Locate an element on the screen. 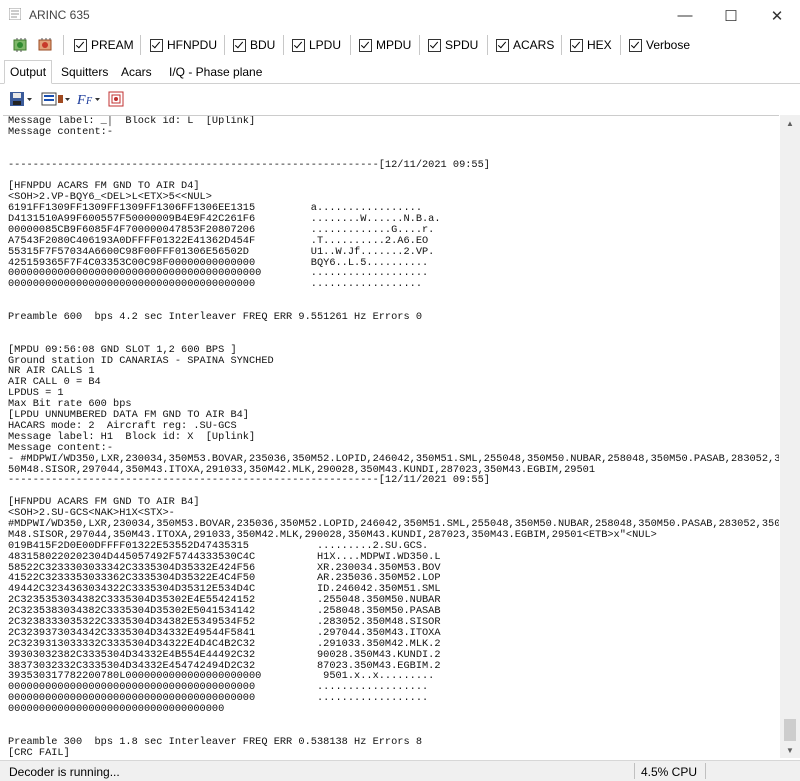 Image resolution: width=800 pixels, height=781 pixels. checkbox-hex: HEX is located at coordinates (591, 45).